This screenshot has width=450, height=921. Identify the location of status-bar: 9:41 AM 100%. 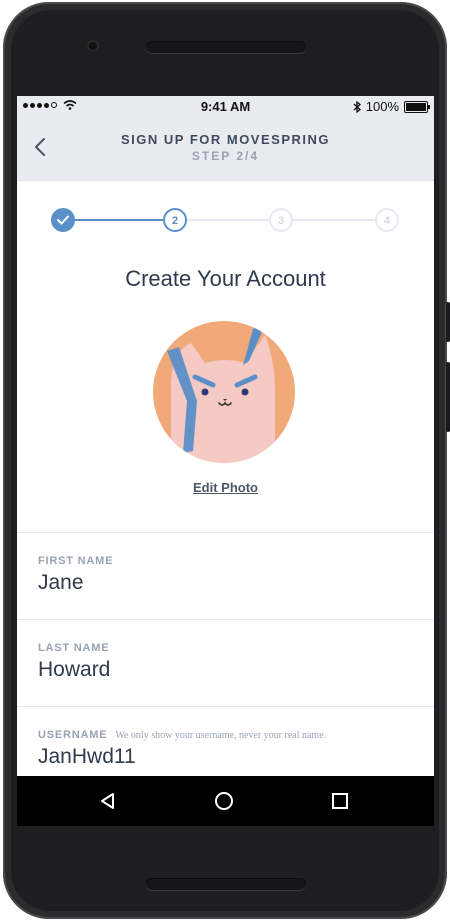
(225, 107).